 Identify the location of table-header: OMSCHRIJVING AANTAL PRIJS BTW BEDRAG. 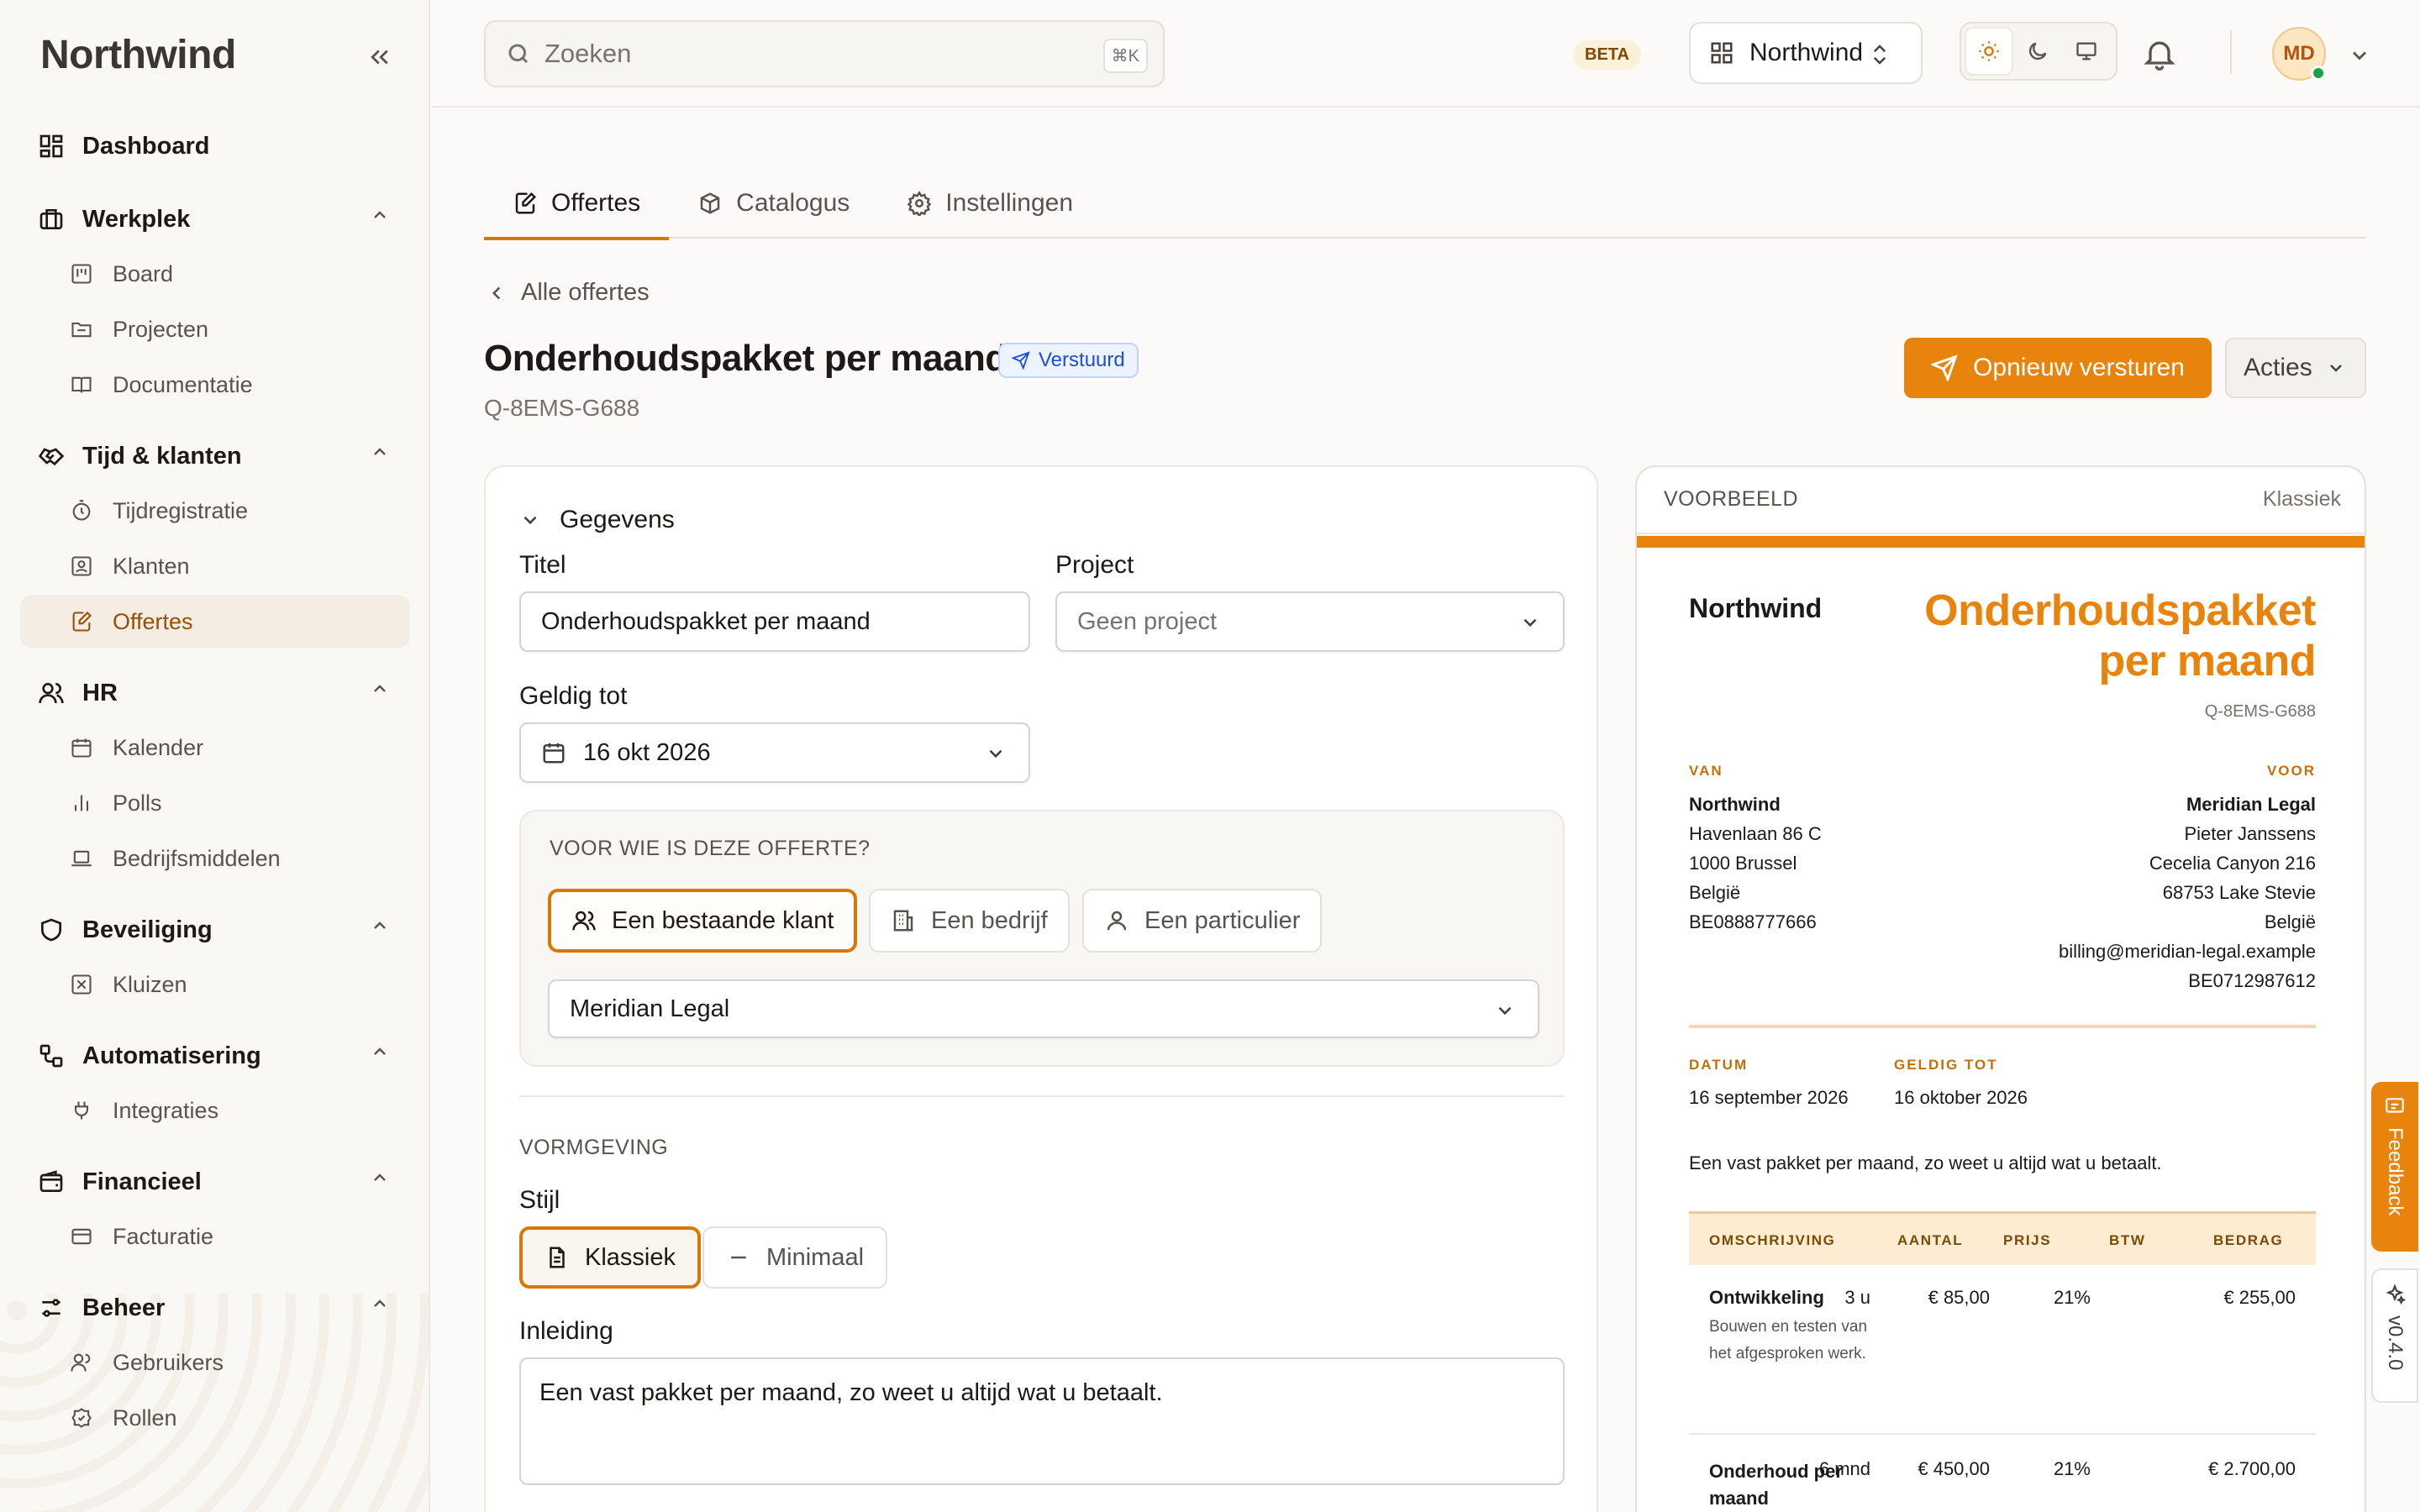
(2002, 1238).